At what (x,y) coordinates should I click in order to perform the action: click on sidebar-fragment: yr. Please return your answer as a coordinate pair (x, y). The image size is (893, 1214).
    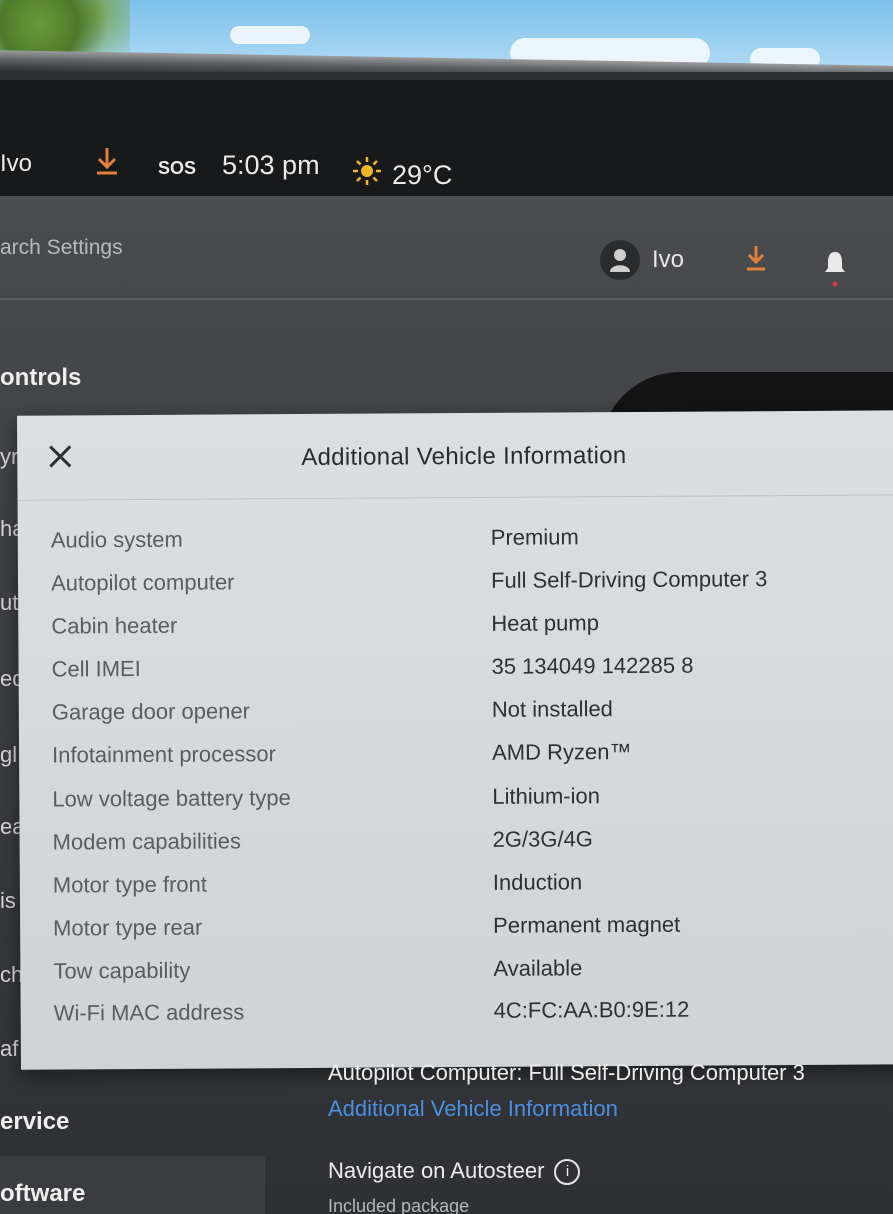
    Looking at the image, I should click on (9, 457).